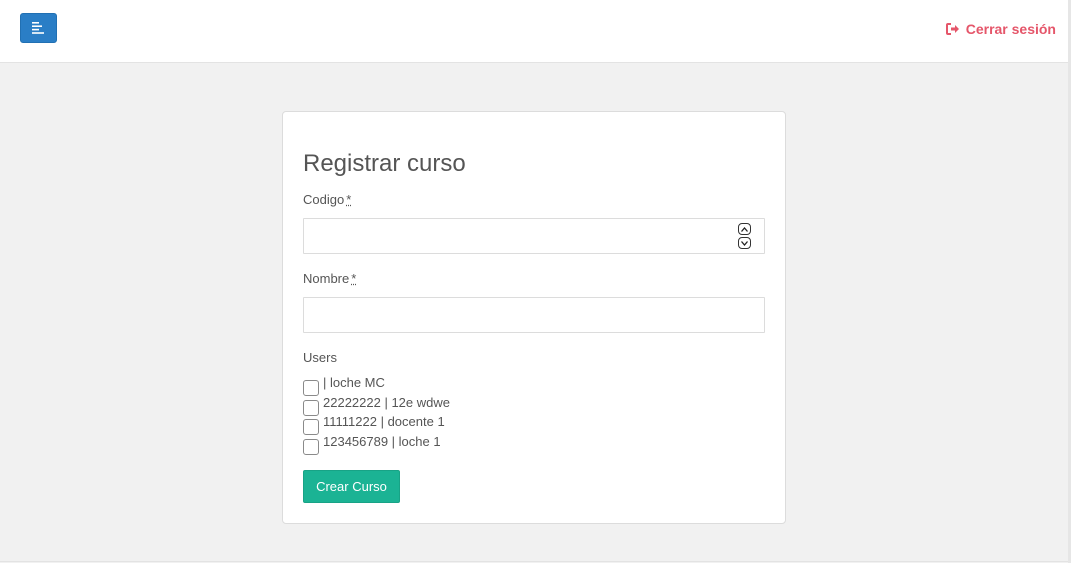 Image resolution: width=1071 pixels, height=563 pixels. Describe the element at coordinates (534, 31) in the screenshot. I see `top-navbar: Cerrar sesión` at that location.